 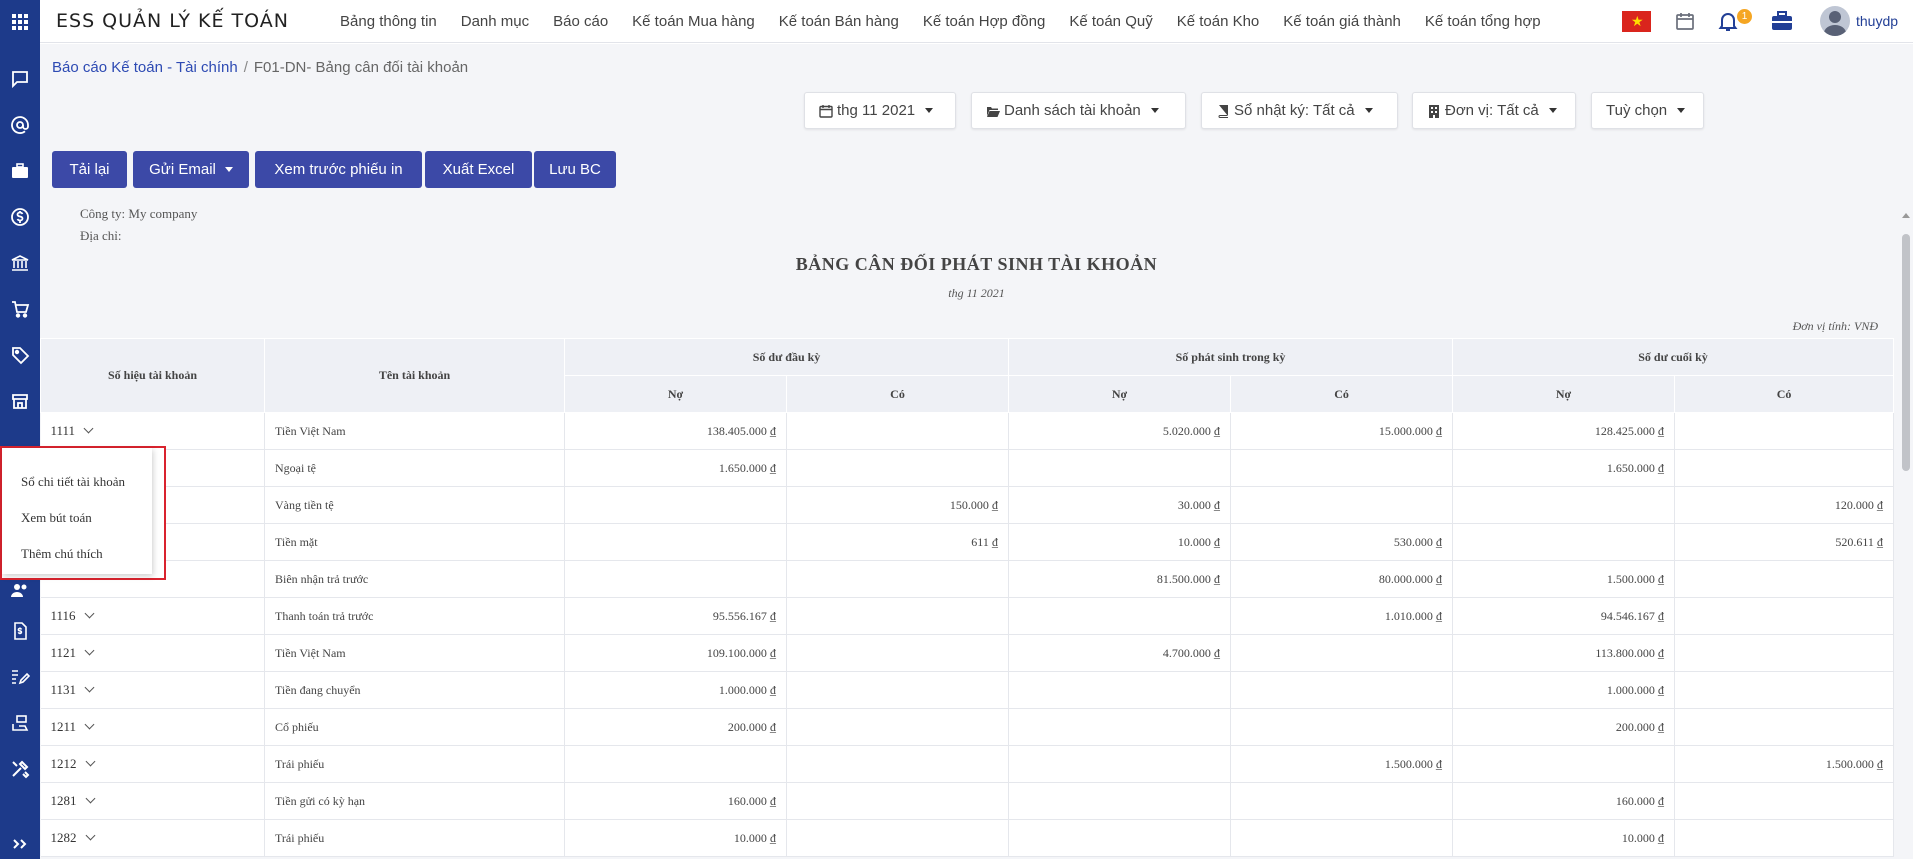 I want to click on dollar-icon, so click(x=20, y=217).